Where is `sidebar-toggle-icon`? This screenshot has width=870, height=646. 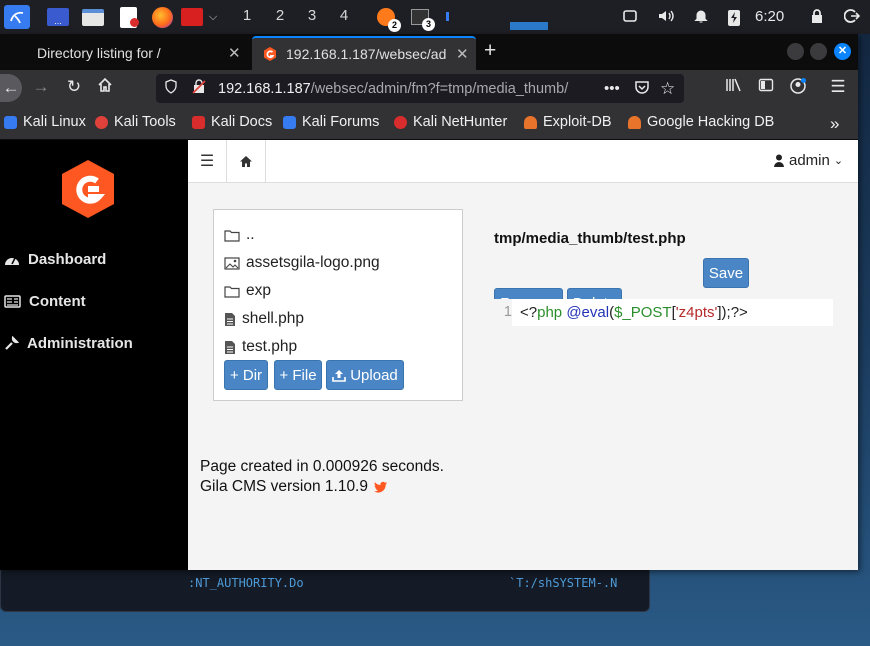 sidebar-toggle-icon is located at coordinates (766, 87).